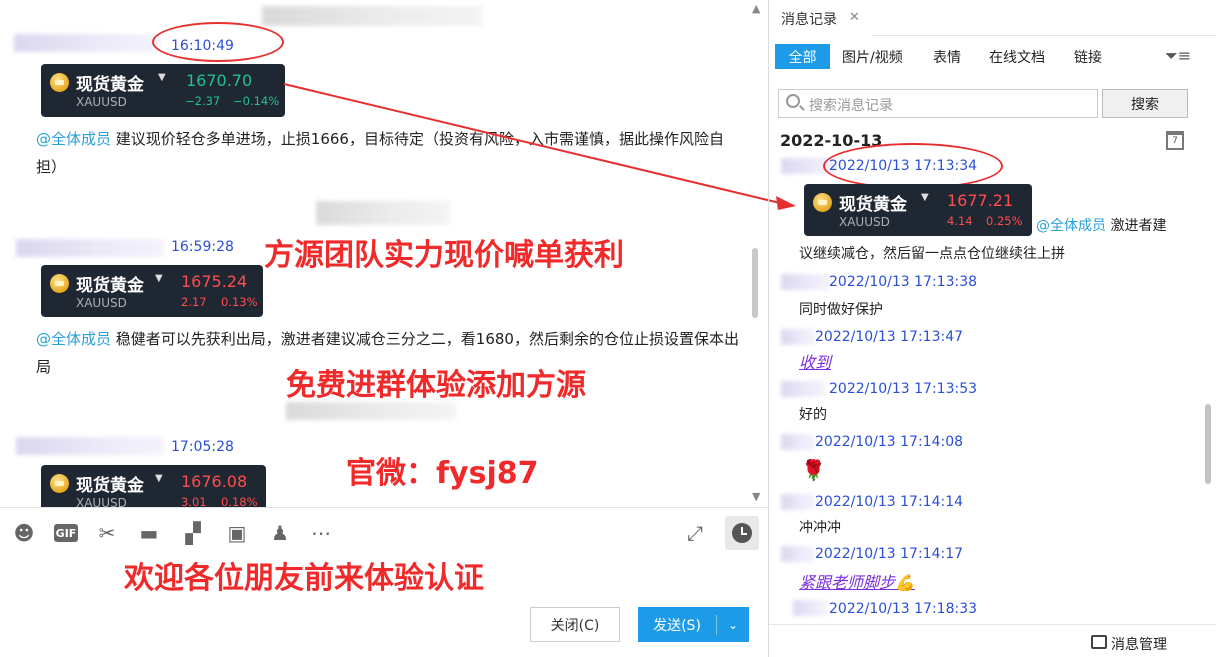 The height and width of the screenshot is (657, 1216). I want to click on card-price: 1677.21, so click(980, 200).